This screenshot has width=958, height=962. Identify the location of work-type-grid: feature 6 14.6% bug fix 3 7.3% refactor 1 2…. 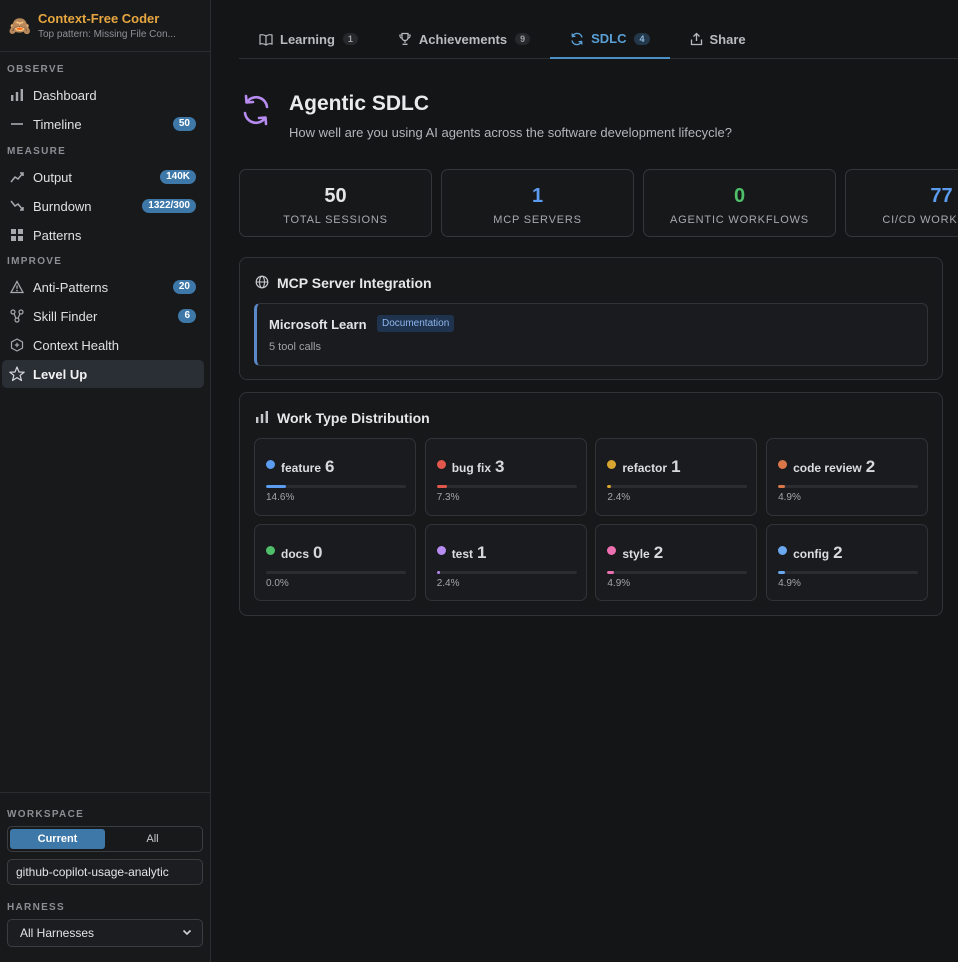
(591, 519).